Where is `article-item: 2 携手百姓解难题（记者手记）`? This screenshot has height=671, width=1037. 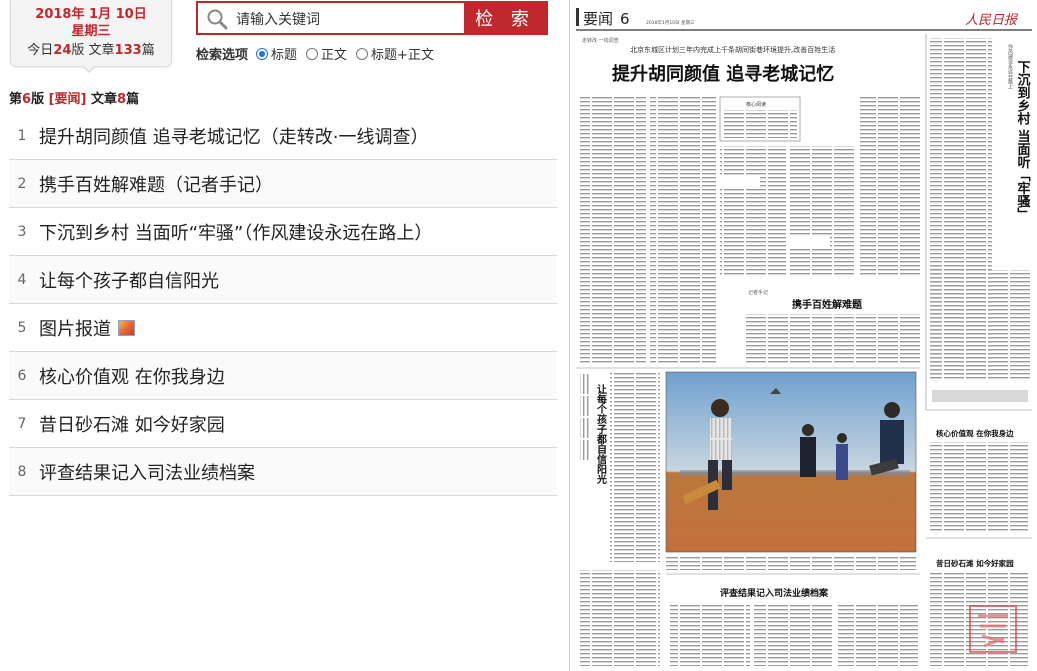 article-item: 2 携手百姓解难题（记者手记） is located at coordinates (283, 184).